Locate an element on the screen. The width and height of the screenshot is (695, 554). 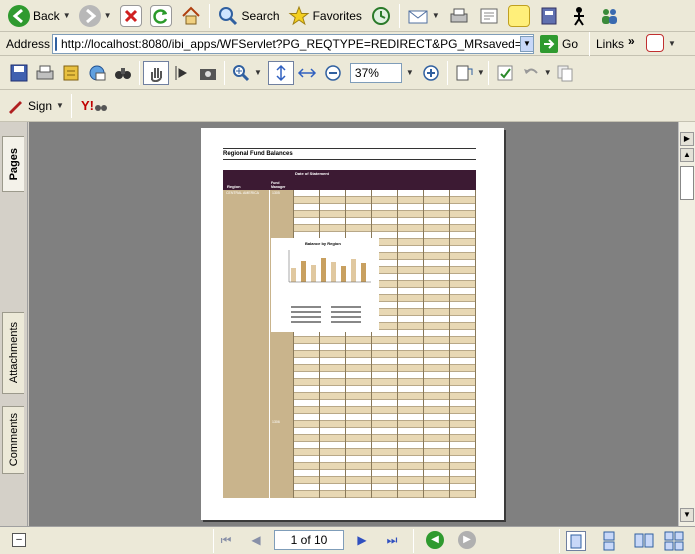
header-date: Date of Statement is located at coordinates (312, 173).